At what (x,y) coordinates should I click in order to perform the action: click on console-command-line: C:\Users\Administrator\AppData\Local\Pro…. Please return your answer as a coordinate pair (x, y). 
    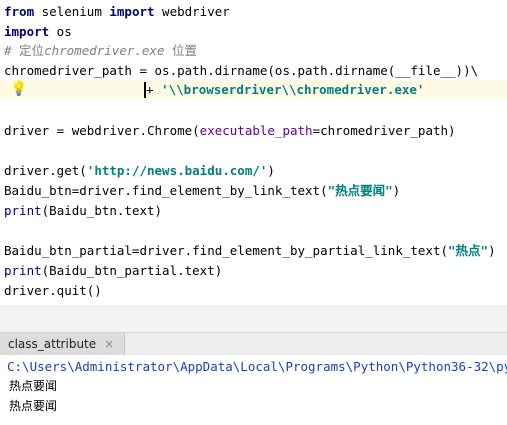
    Looking at the image, I should click on (257, 366).